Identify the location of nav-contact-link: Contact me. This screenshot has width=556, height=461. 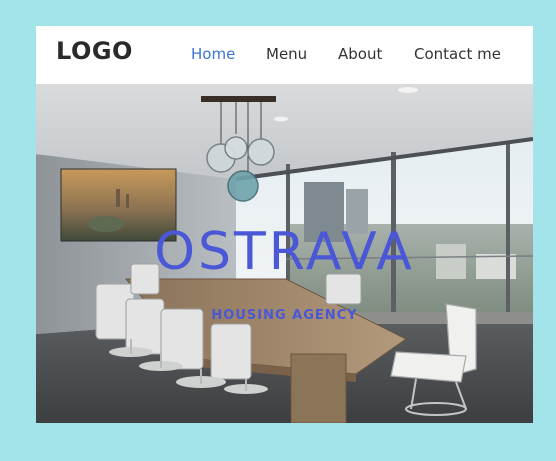
(457, 54).